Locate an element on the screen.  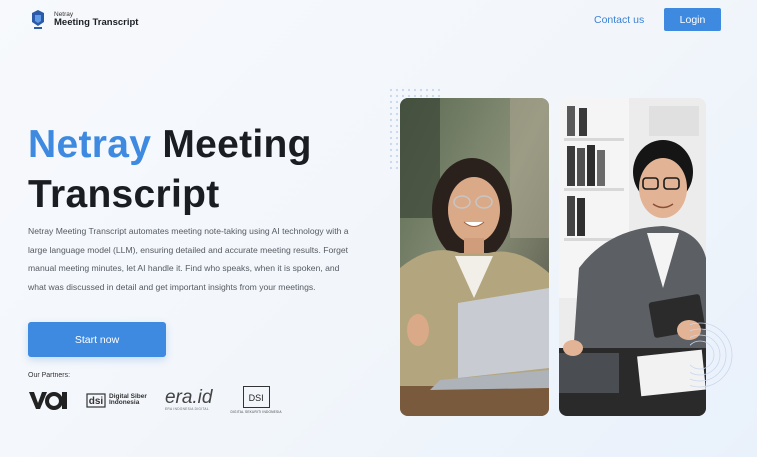
voi-logo-icon is located at coordinates (48, 401).